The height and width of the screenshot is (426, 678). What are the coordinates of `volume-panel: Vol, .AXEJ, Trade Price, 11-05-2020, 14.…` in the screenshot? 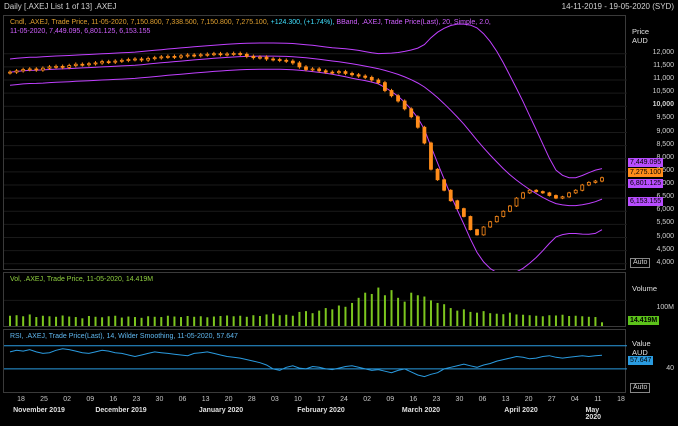 It's located at (315, 299).